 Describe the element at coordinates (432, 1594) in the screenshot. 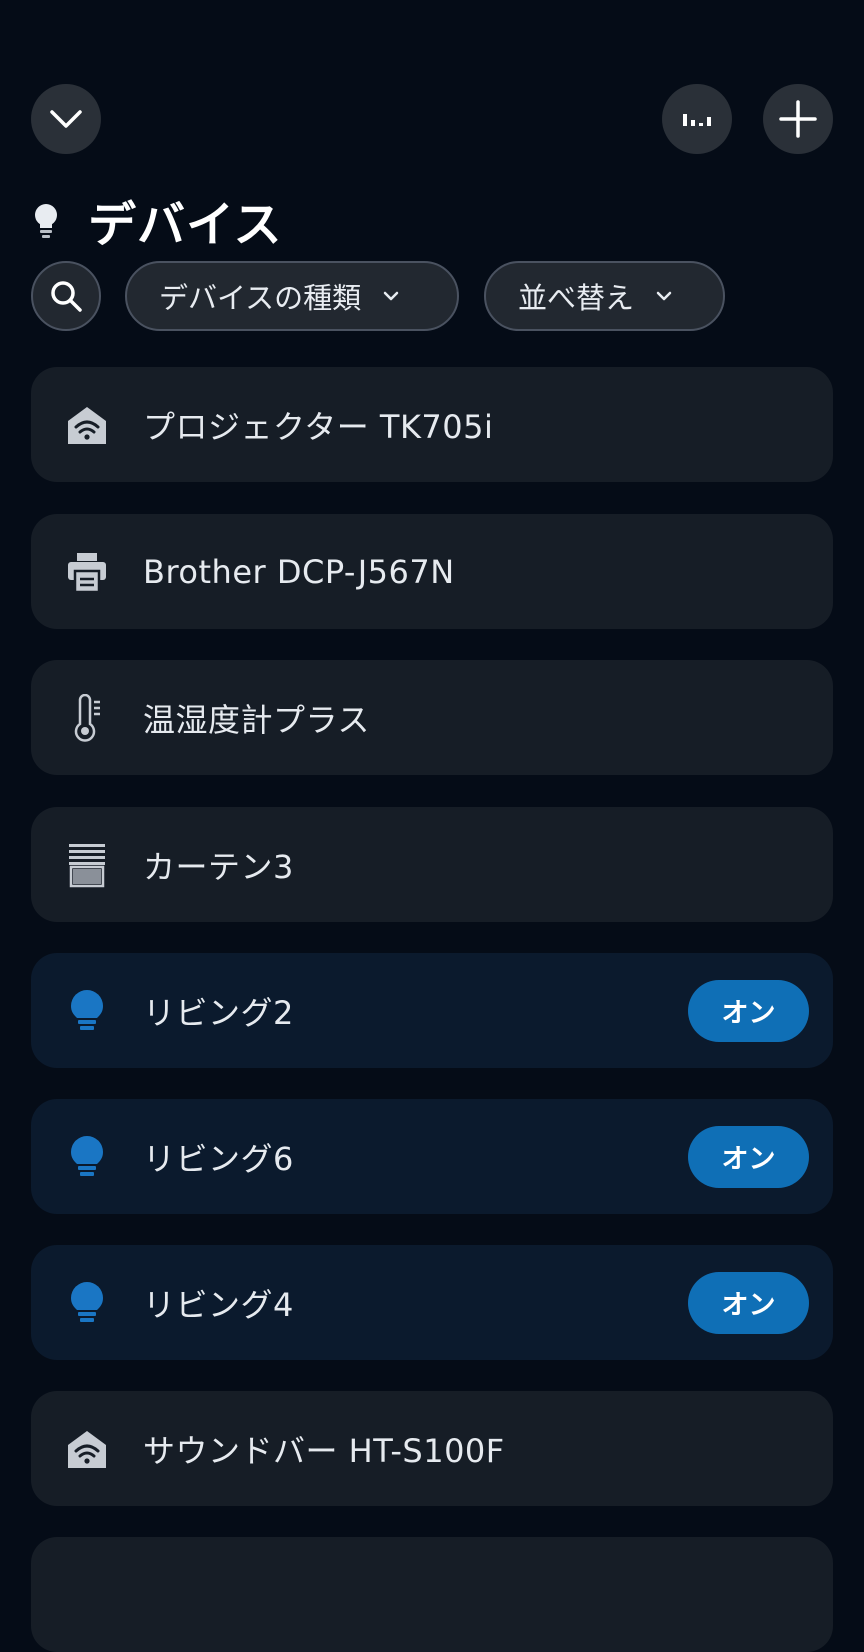

I see `device-card-partial` at that location.